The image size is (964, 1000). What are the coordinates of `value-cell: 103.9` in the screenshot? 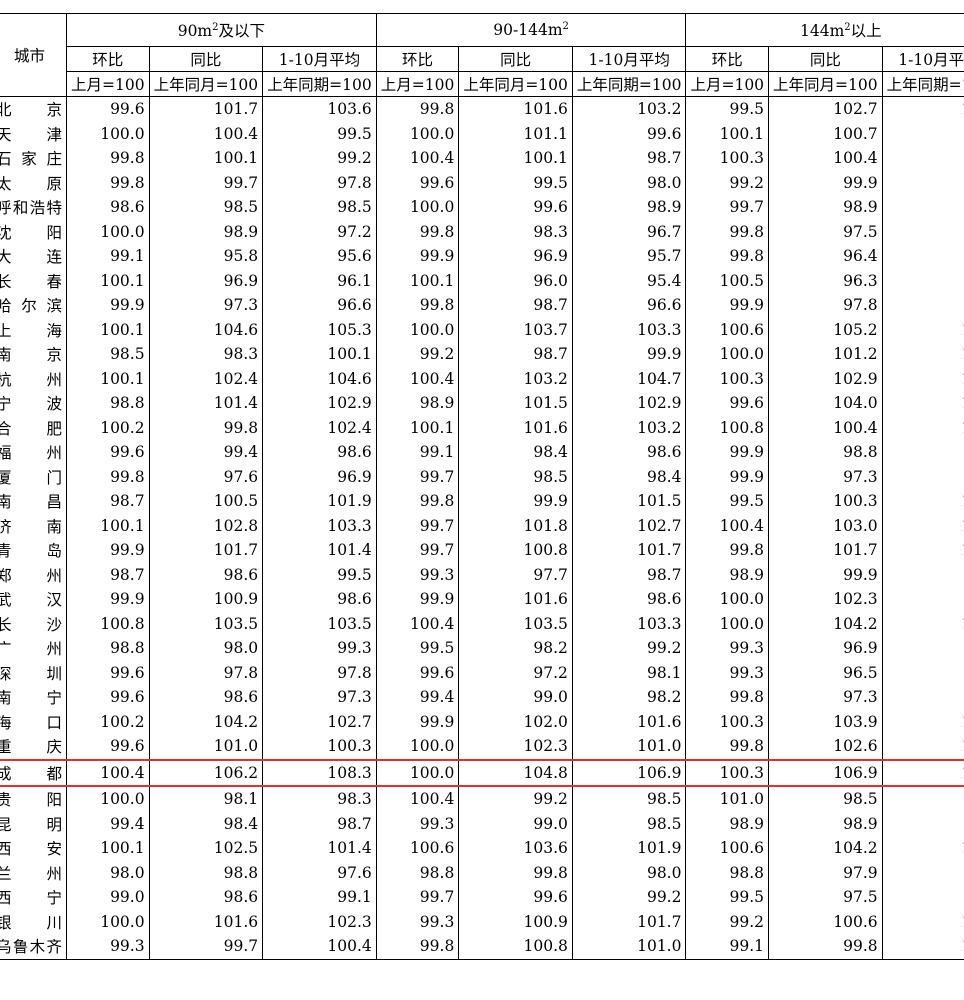 It's located at (825, 721).